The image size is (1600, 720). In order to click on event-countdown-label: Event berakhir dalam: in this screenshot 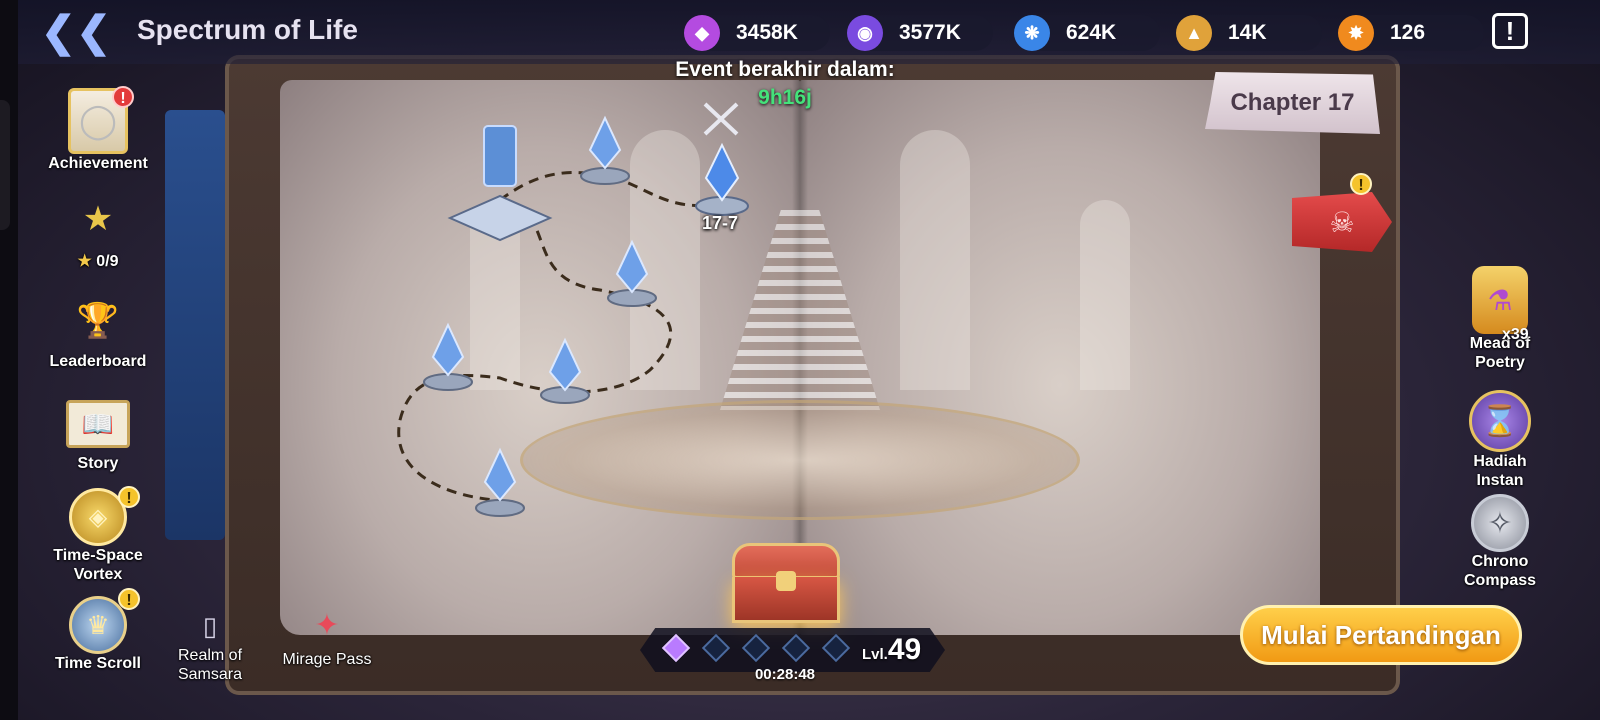, I will do `click(785, 69)`.